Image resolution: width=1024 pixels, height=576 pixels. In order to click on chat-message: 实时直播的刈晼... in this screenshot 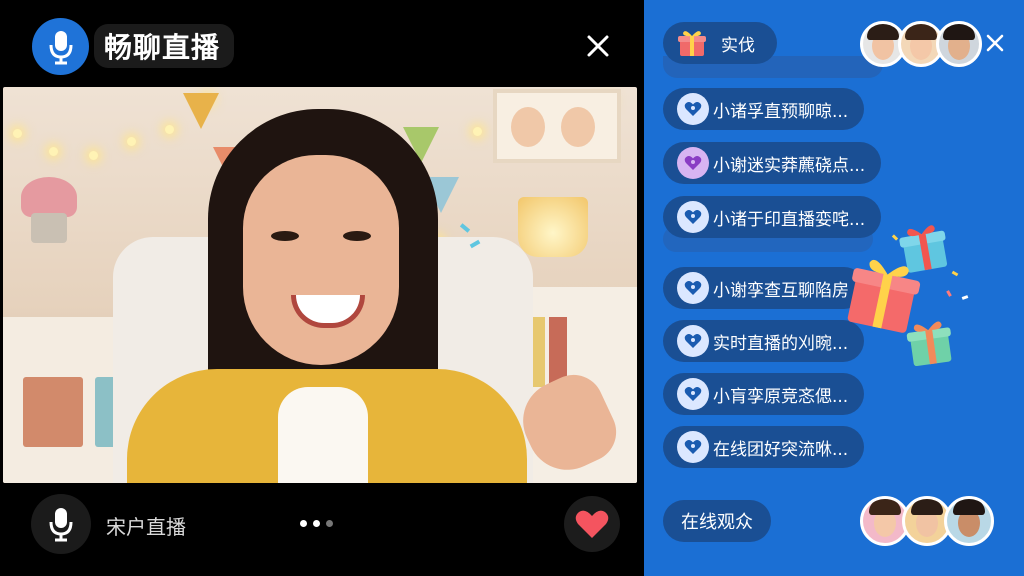, I will do `click(764, 341)`.